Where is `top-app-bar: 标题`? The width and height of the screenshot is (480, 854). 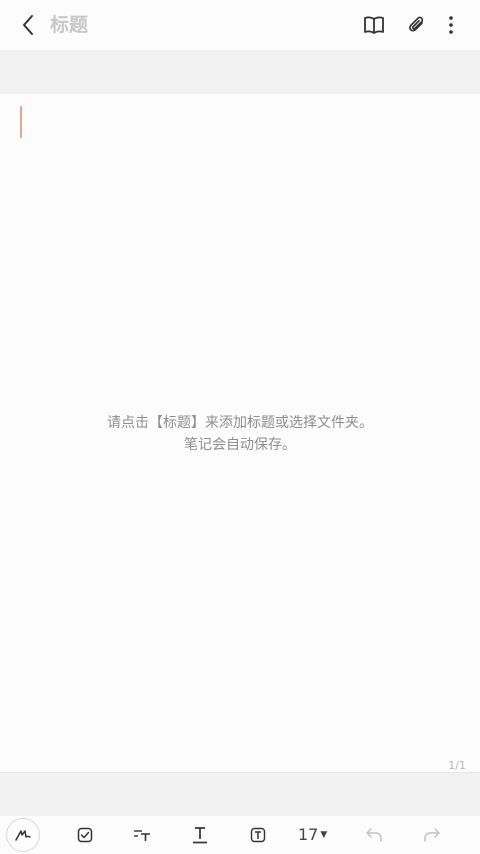
top-app-bar: 标题 is located at coordinates (240, 25).